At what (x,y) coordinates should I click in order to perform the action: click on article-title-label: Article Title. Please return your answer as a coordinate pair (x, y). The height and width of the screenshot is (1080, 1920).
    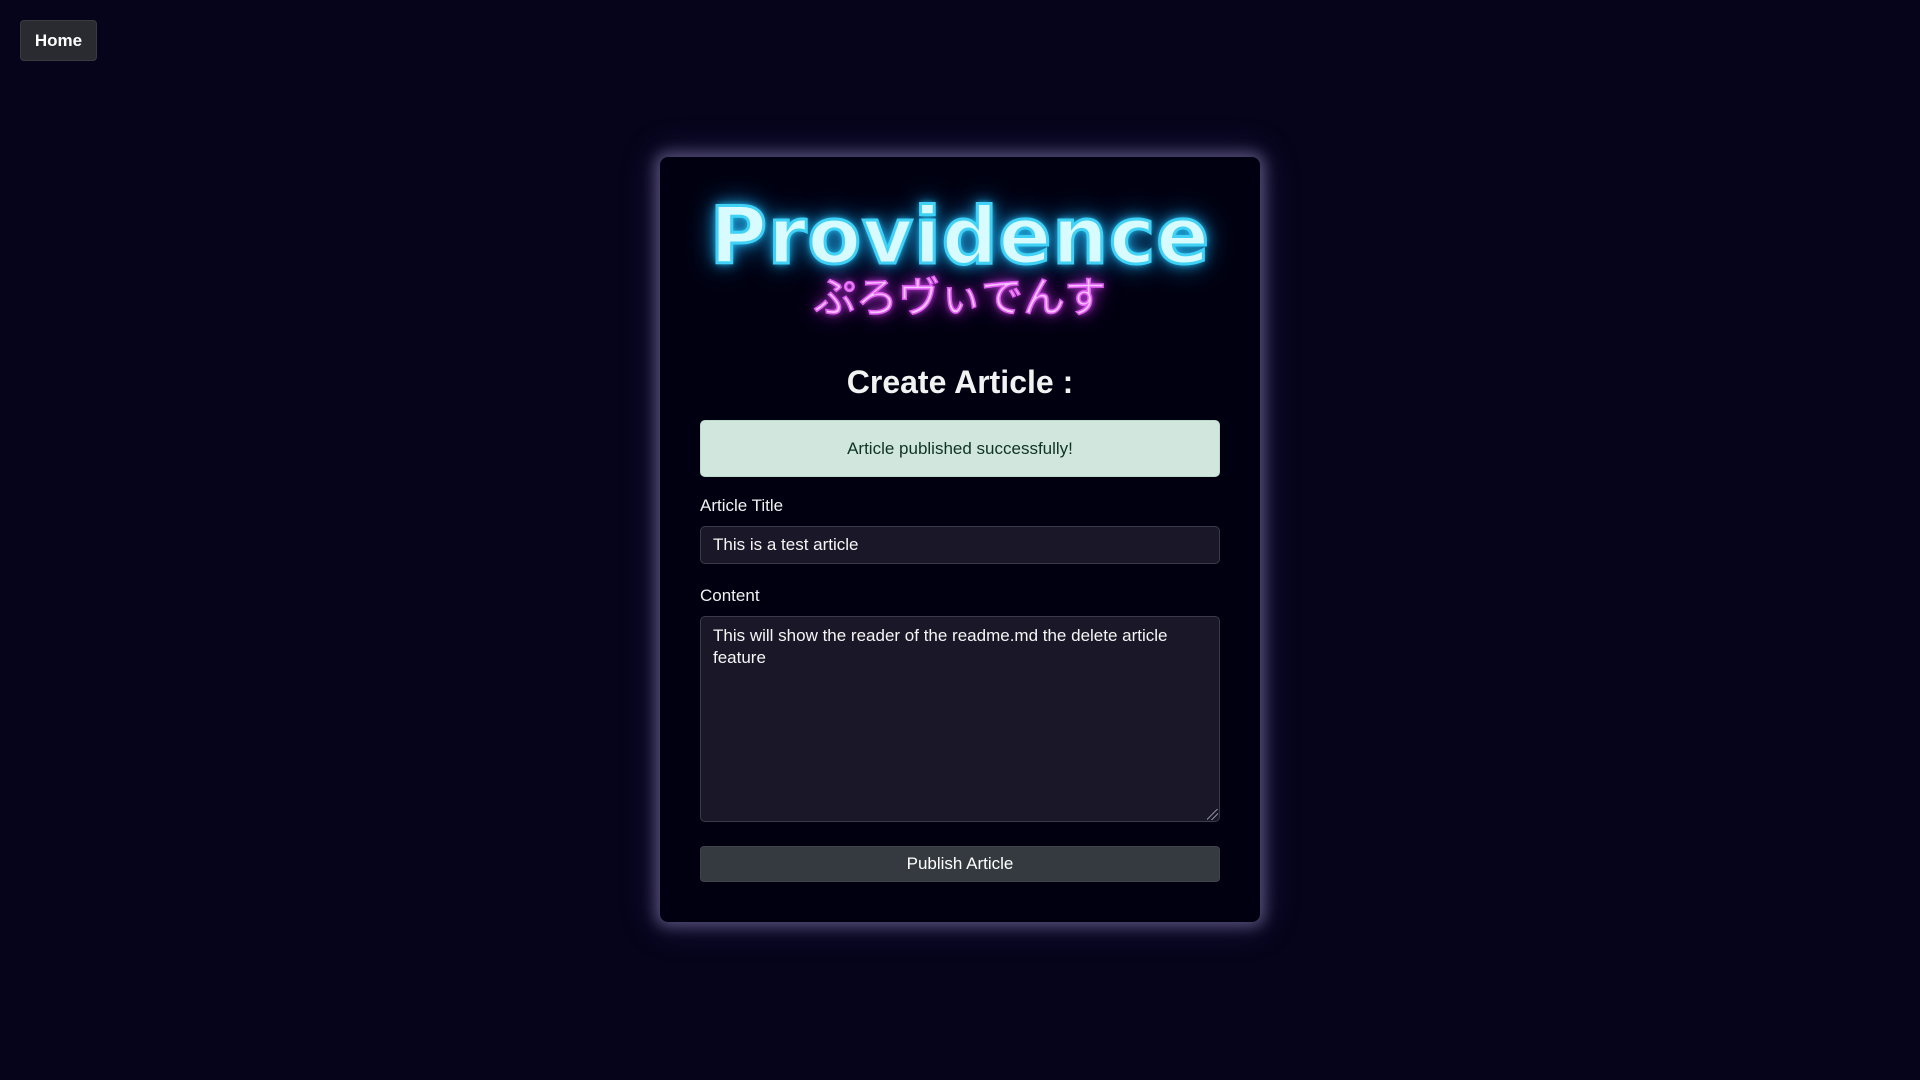
    Looking at the image, I should click on (742, 505).